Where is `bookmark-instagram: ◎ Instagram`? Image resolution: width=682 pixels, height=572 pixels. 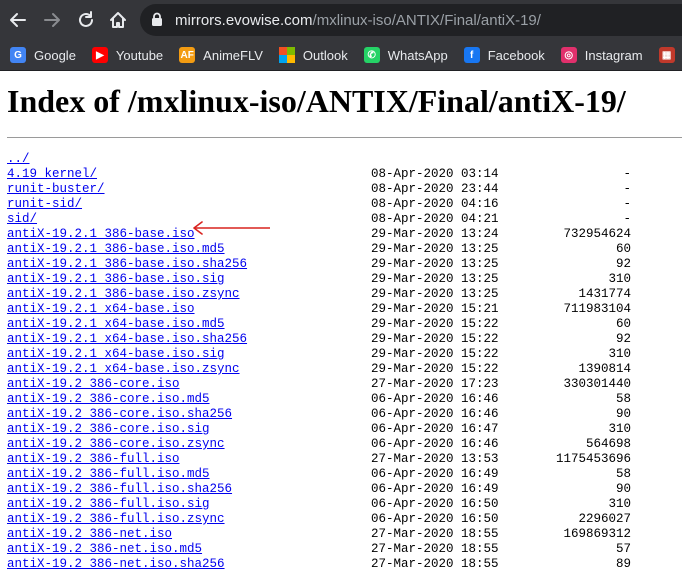 bookmark-instagram: ◎ Instagram is located at coordinates (601, 55).